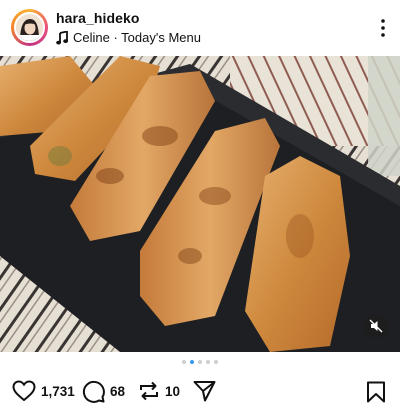  Describe the element at coordinates (172, 391) in the screenshot. I see `repost-count: 10` at that location.